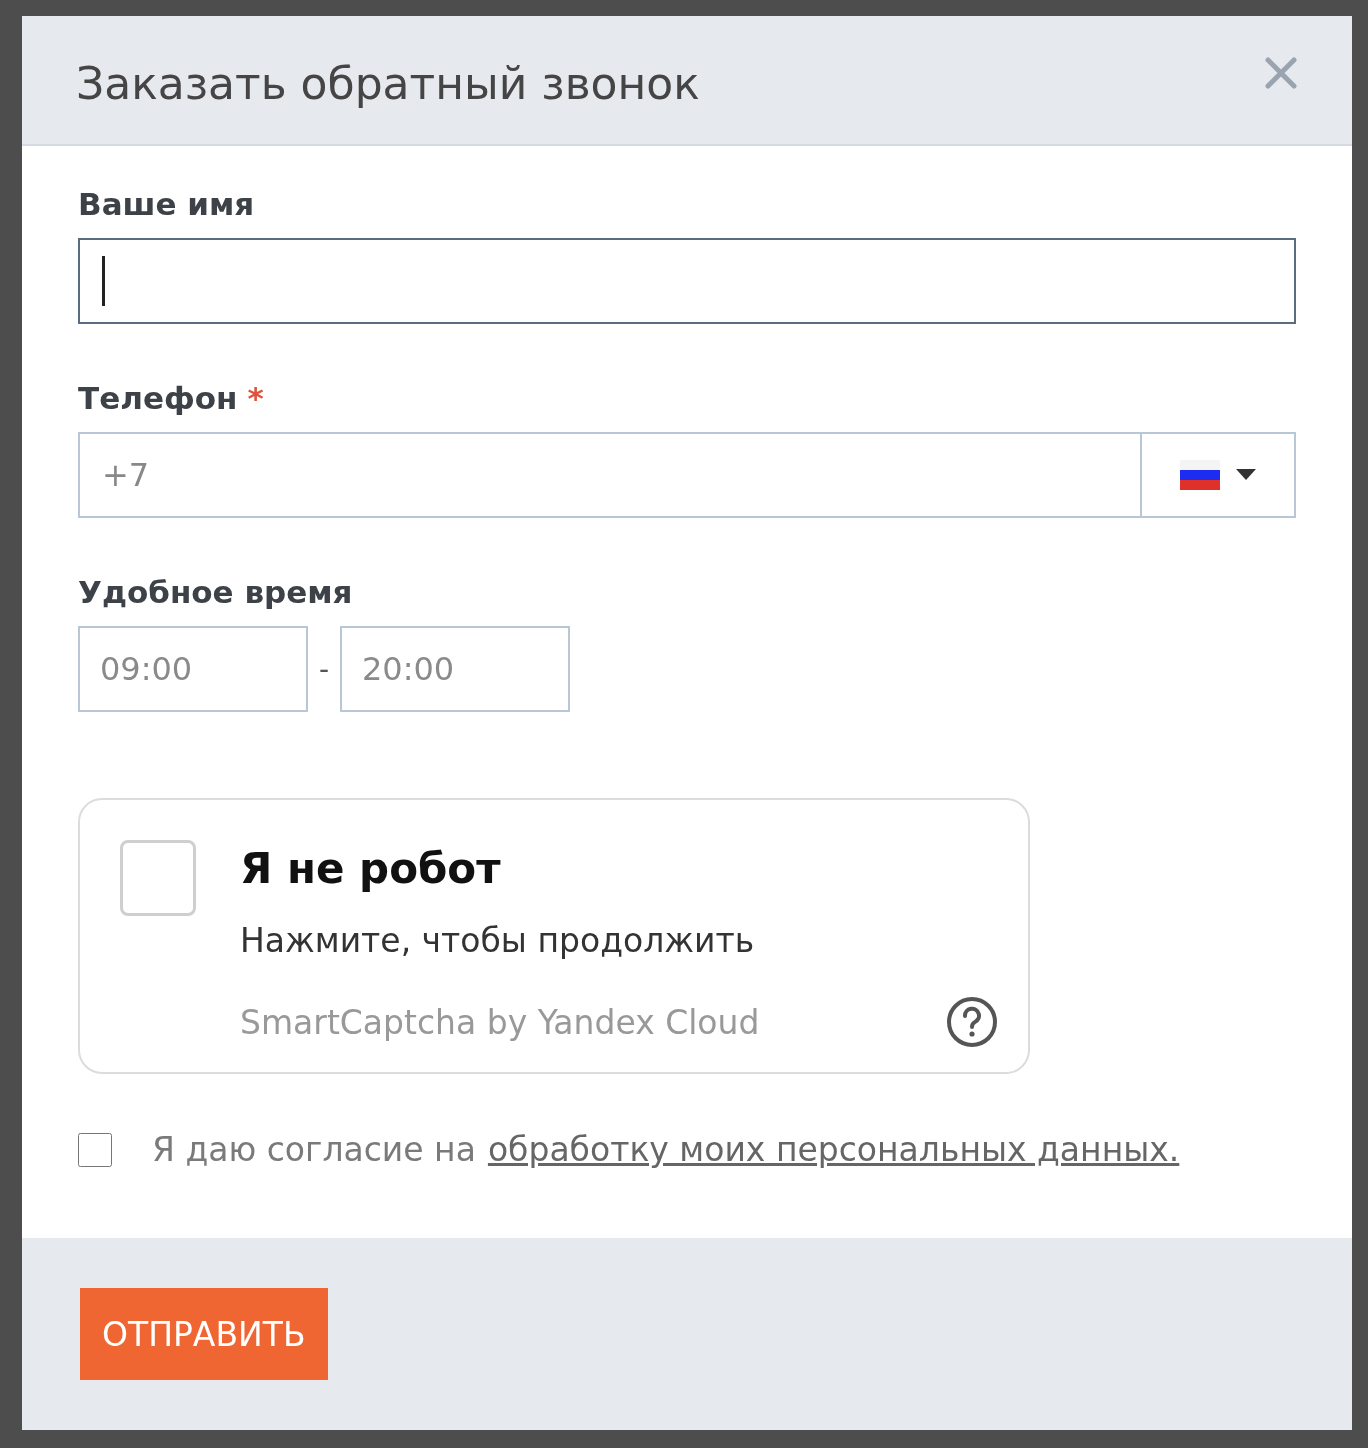 The image size is (1368, 1448). What do you see at coordinates (371, 868) in the screenshot?
I see `captcha-title: Я не робот` at bounding box center [371, 868].